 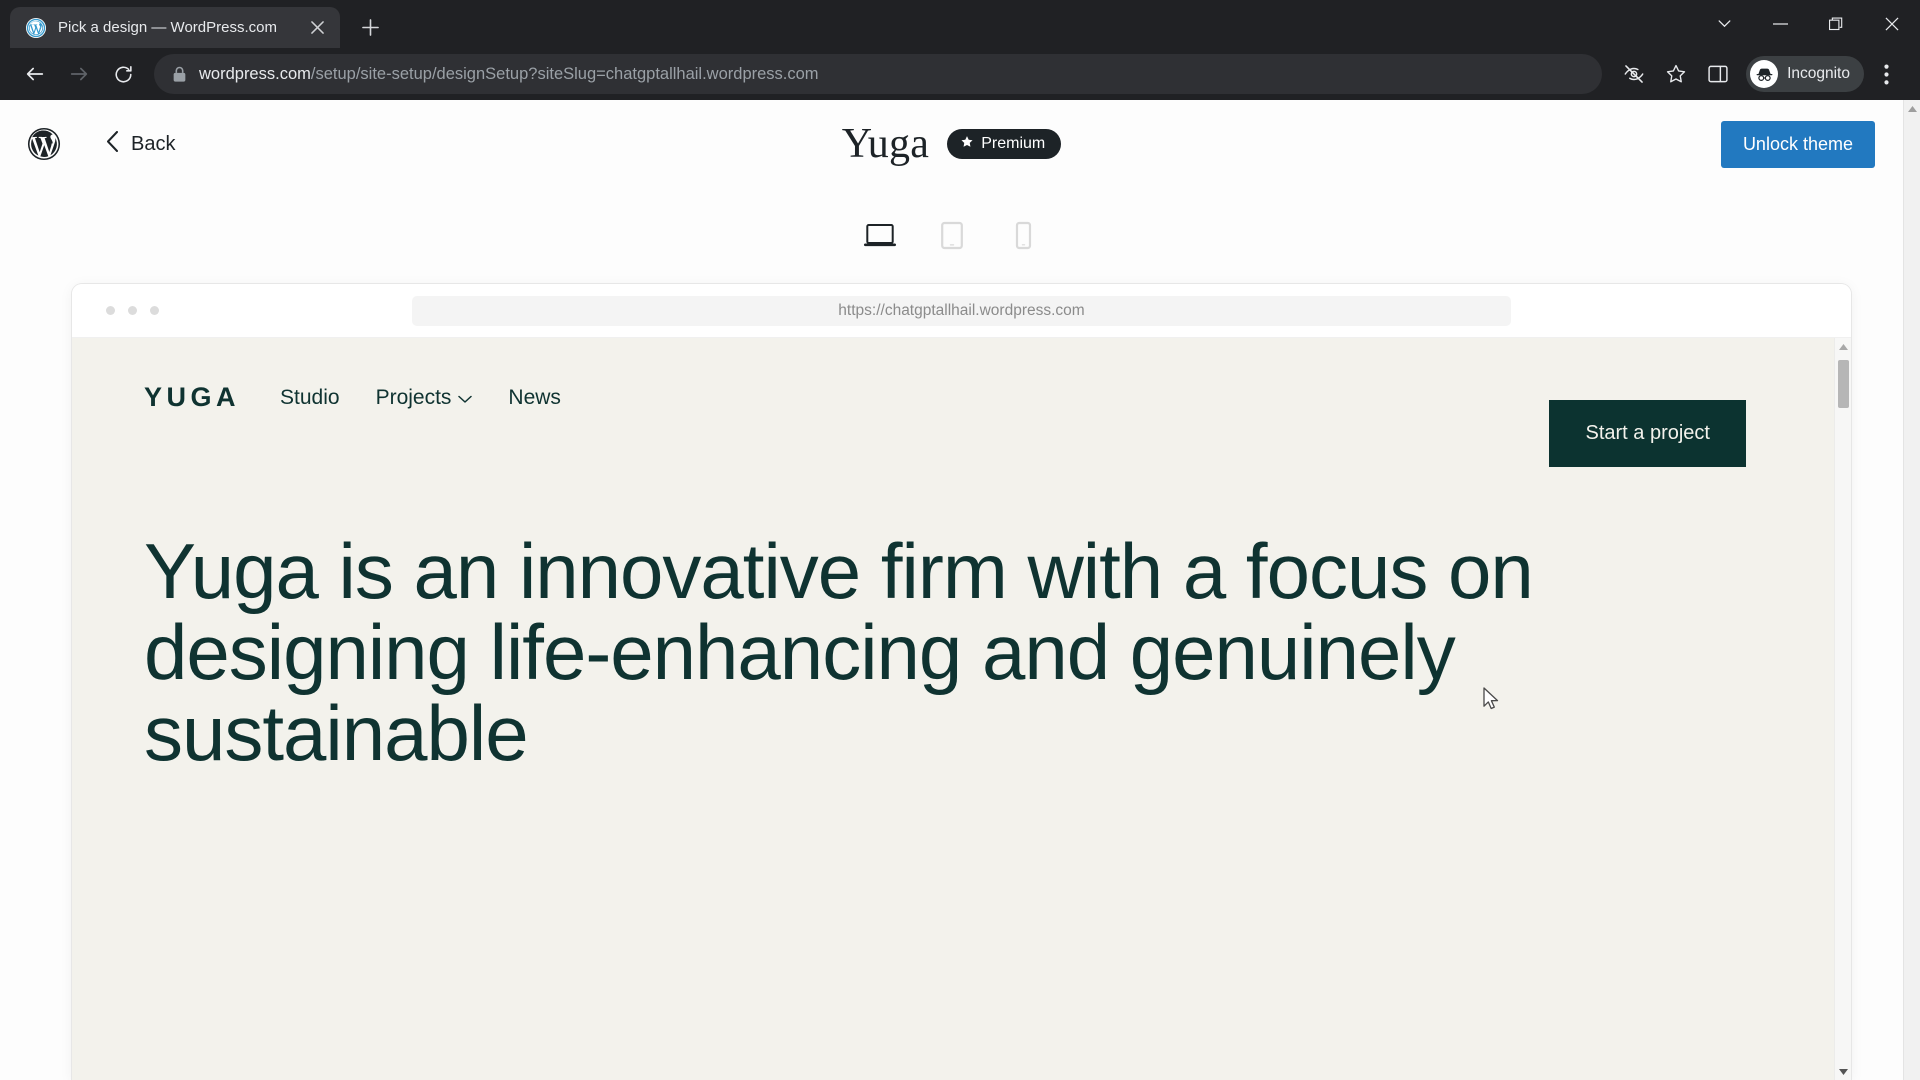 I want to click on theme-title-group: Yuga Premium, so click(x=951, y=144).